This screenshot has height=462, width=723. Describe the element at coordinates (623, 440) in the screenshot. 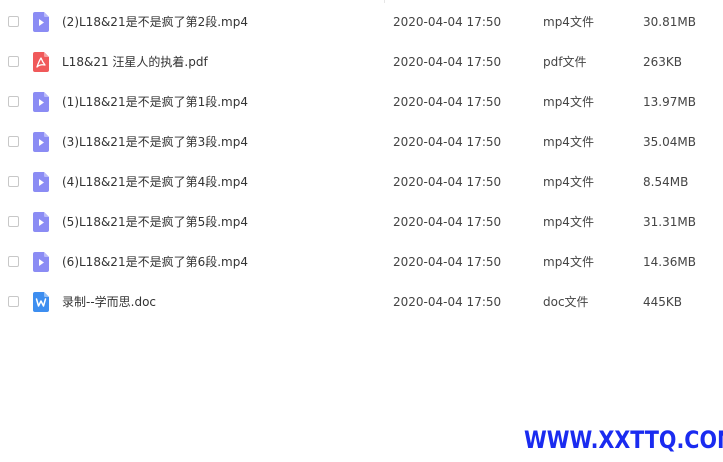

I see `watermark: WWW.XXTTQ.COM` at that location.